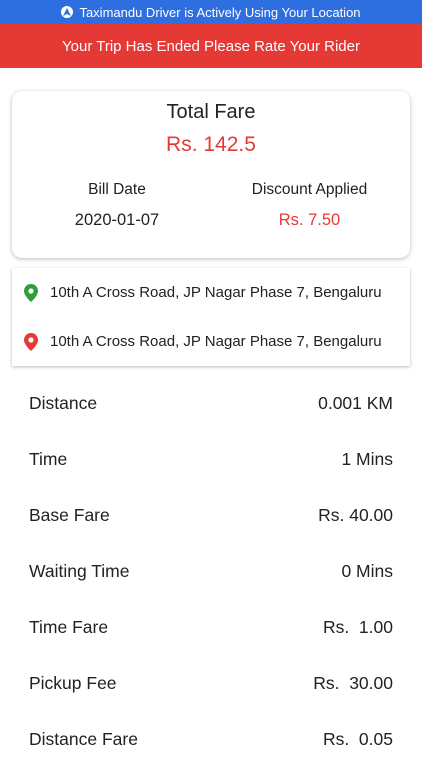 The image size is (422, 769). Describe the element at coordinates (309, 220) in the screenshot. I see `discount-value: Rs. 7.50` at that location.